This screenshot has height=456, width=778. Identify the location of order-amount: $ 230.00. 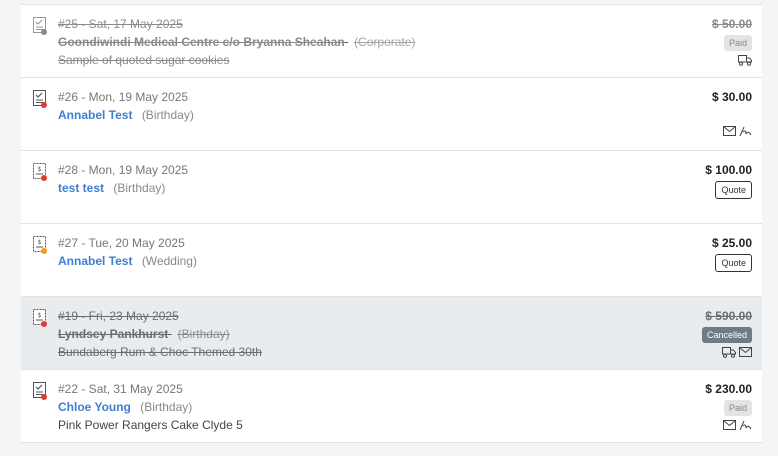
(728, 389).